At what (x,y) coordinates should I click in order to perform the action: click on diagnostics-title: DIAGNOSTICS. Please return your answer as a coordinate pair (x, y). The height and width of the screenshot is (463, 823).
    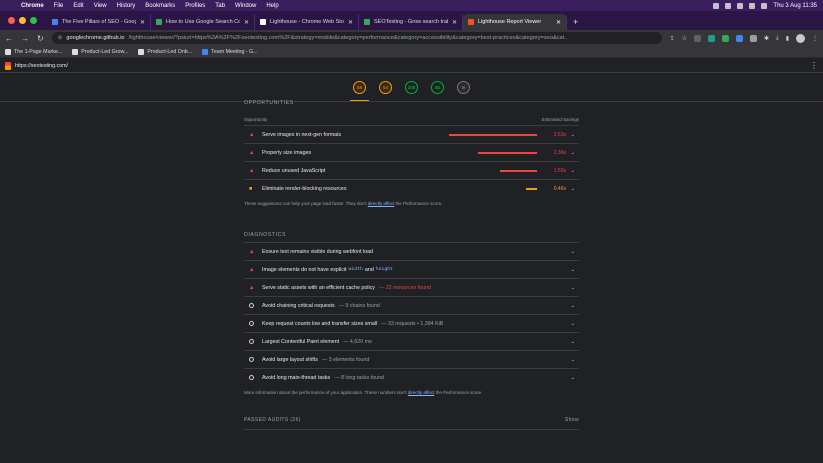
    Looking at the image, I should click on (265, 235).